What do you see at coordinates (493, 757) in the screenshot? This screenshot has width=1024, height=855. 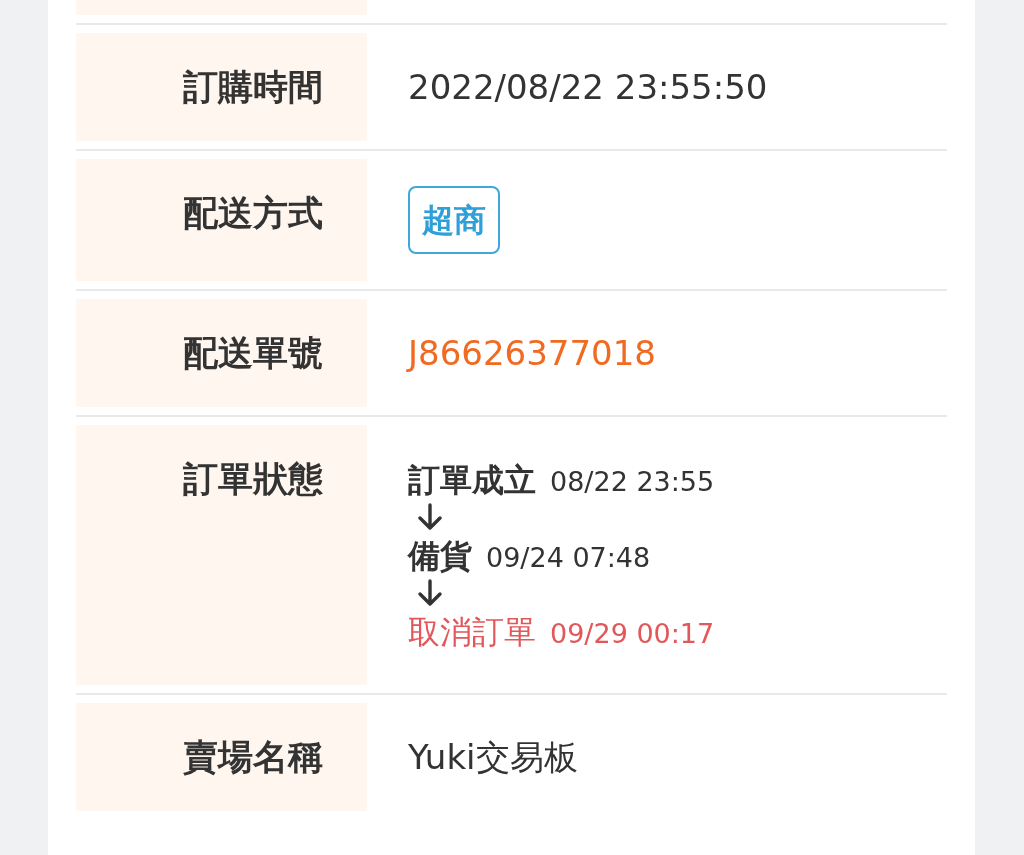 I see `field-value: Yuki交易板` at bounding box center [493, 757].